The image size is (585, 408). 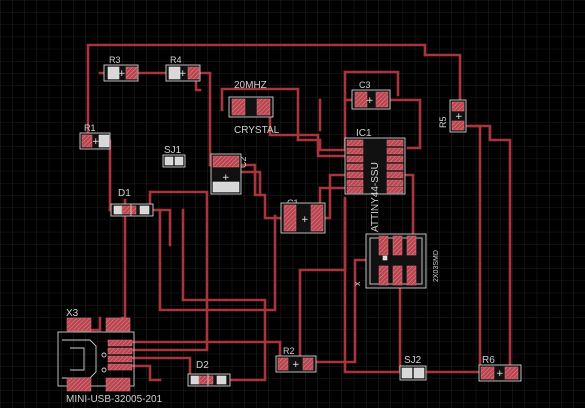 What do you see at coordinates (385, 258) in the screenshot?
I see `header-pin1-mark` at bounding box center [385, 258].